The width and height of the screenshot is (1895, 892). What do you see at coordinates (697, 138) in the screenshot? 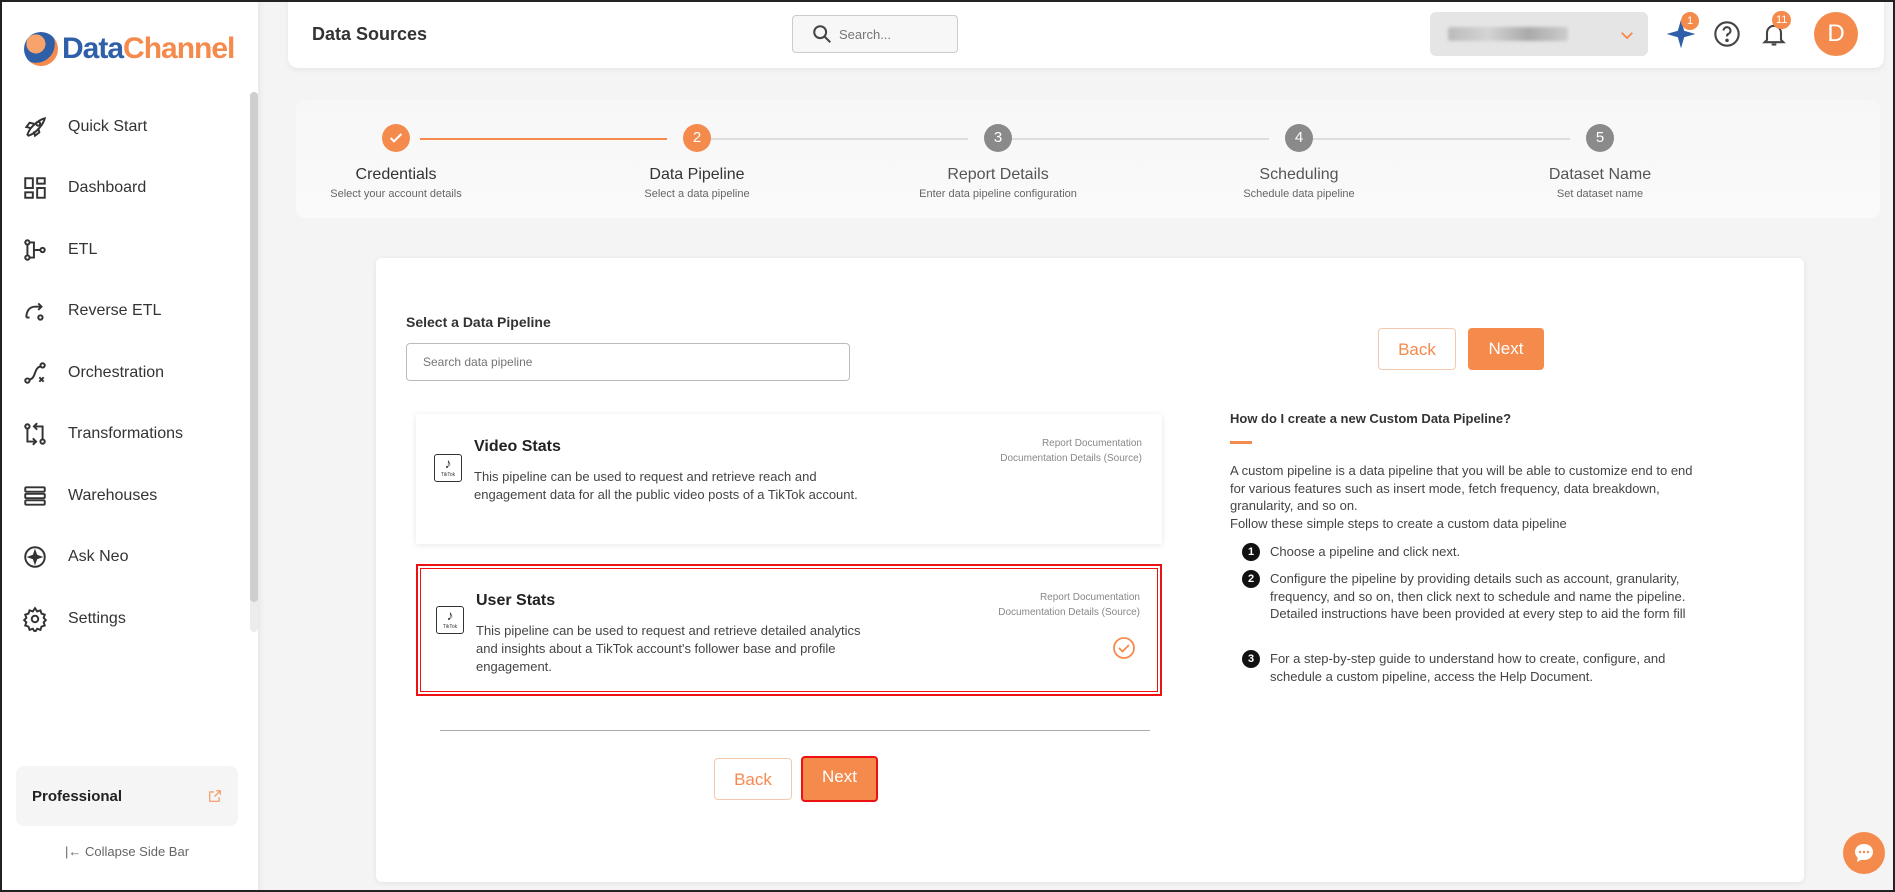
I see `step-circle: 2` at bounding box center [697, 138].